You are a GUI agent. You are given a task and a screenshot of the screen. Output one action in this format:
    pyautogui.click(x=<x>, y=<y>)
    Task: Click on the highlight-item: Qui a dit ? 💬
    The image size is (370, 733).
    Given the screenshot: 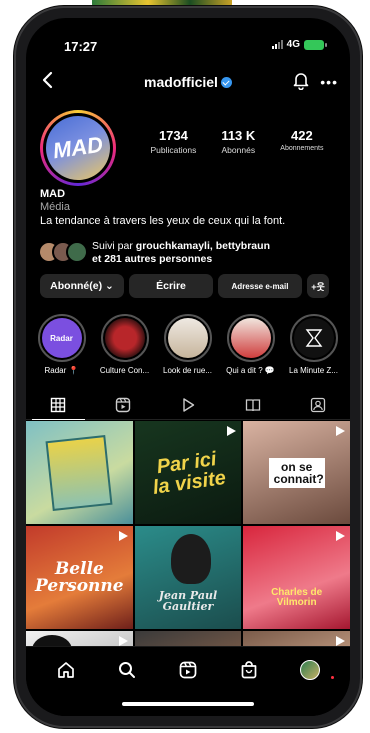 What is the action you would take?
    pyautogui.click(x=250, y=349)
    